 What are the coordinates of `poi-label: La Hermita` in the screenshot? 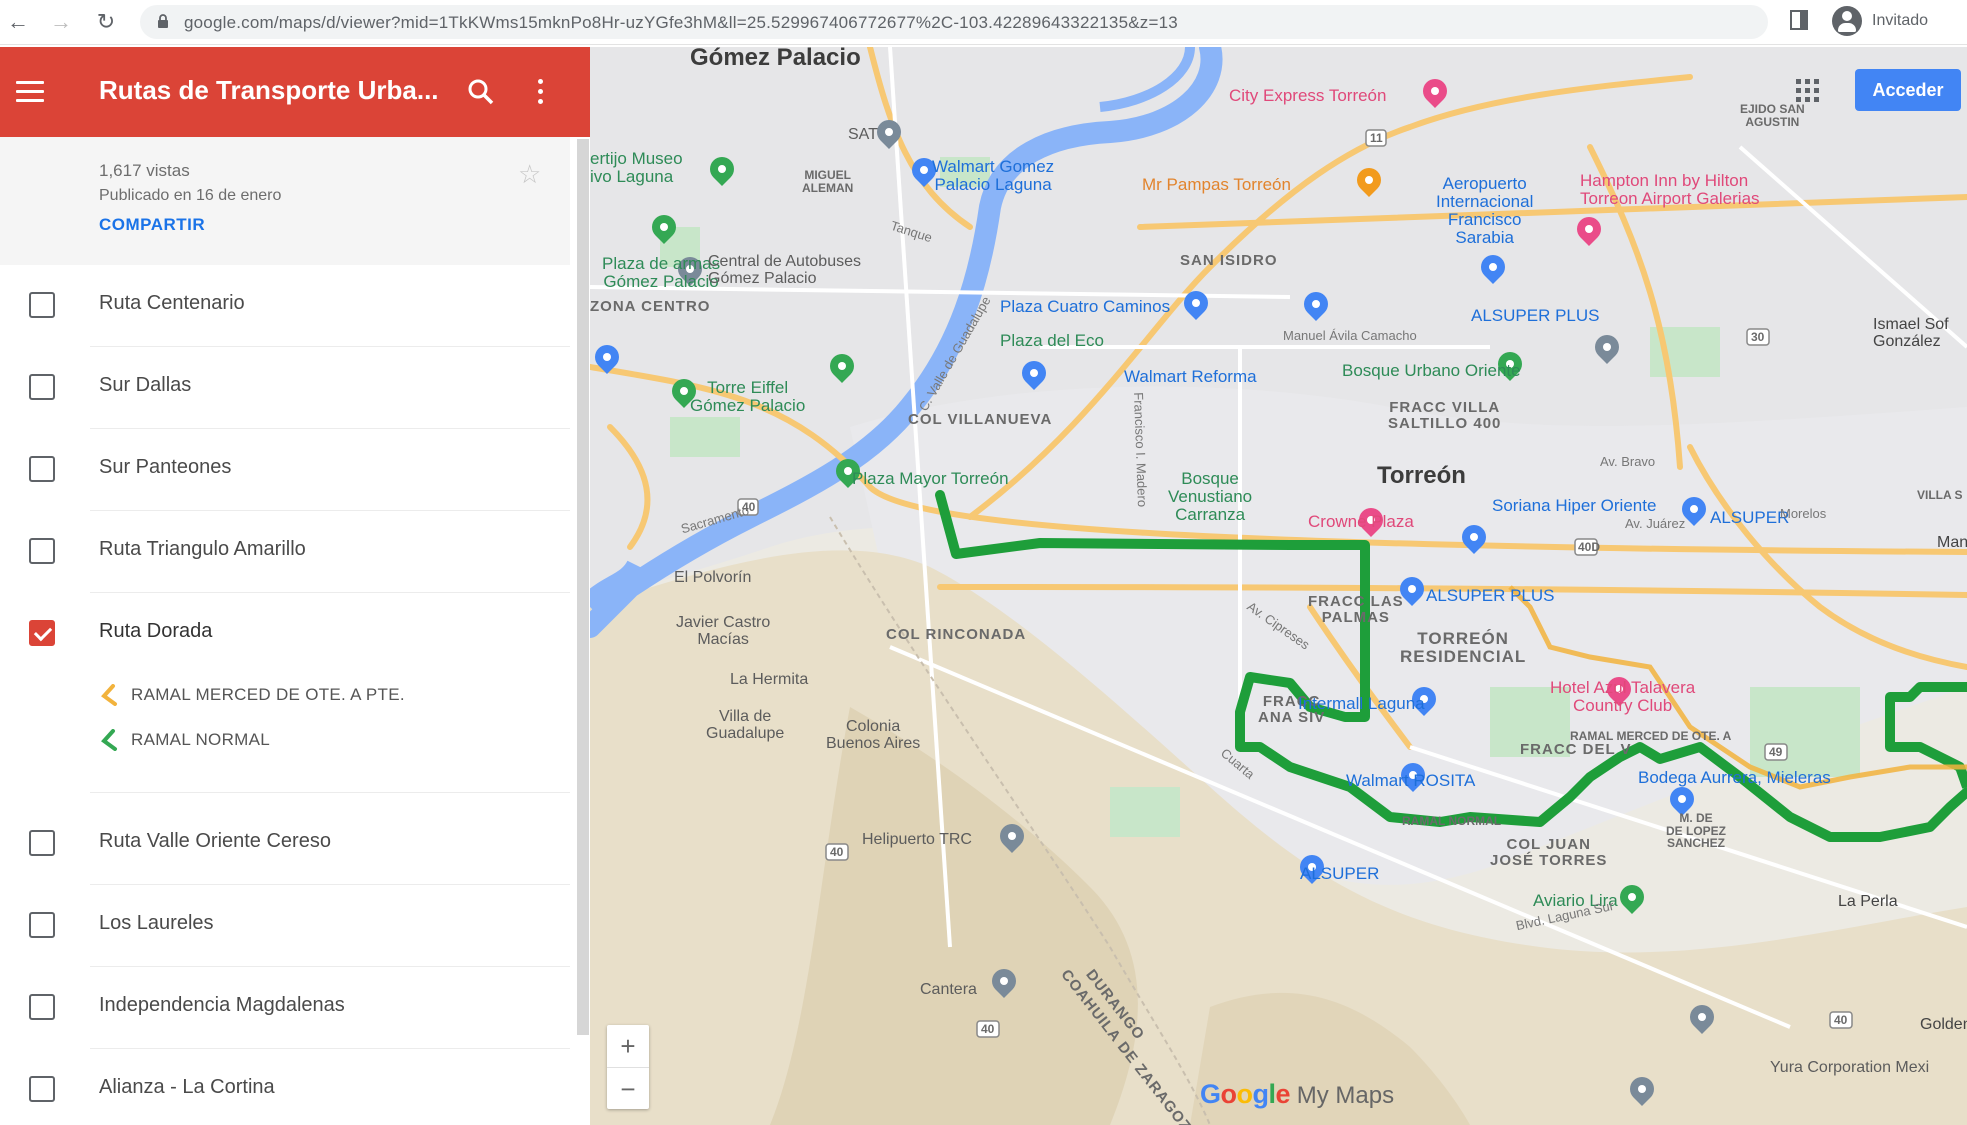 It's located at (769, 679).